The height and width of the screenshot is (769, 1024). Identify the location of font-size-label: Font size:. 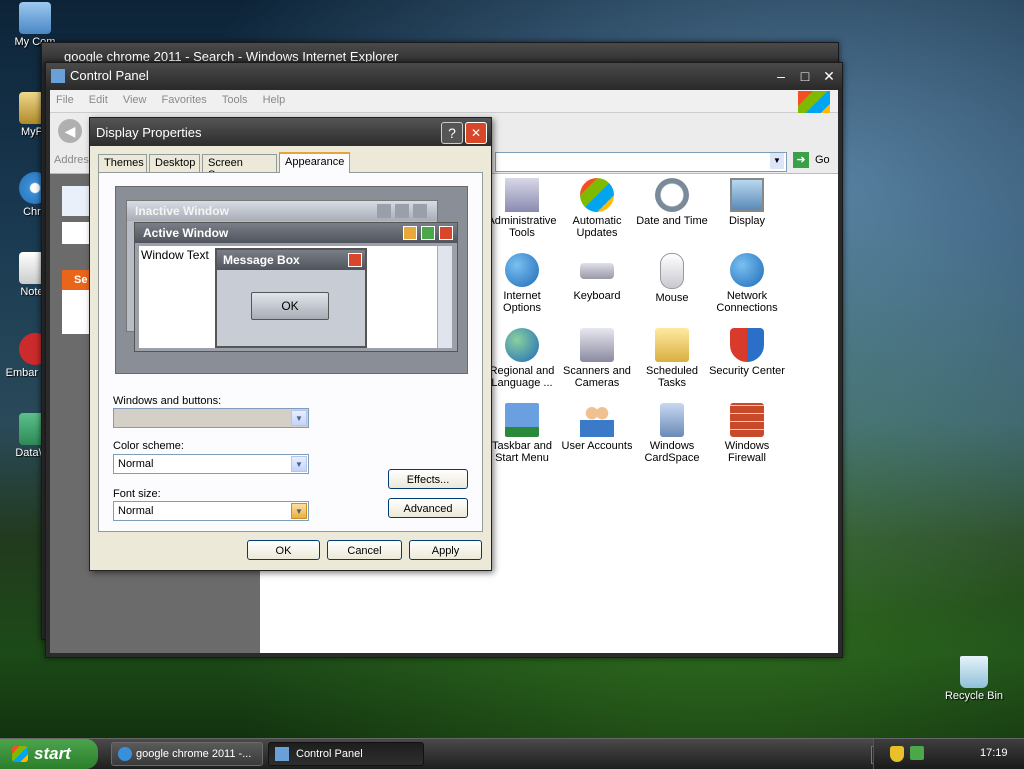
(137, 494).